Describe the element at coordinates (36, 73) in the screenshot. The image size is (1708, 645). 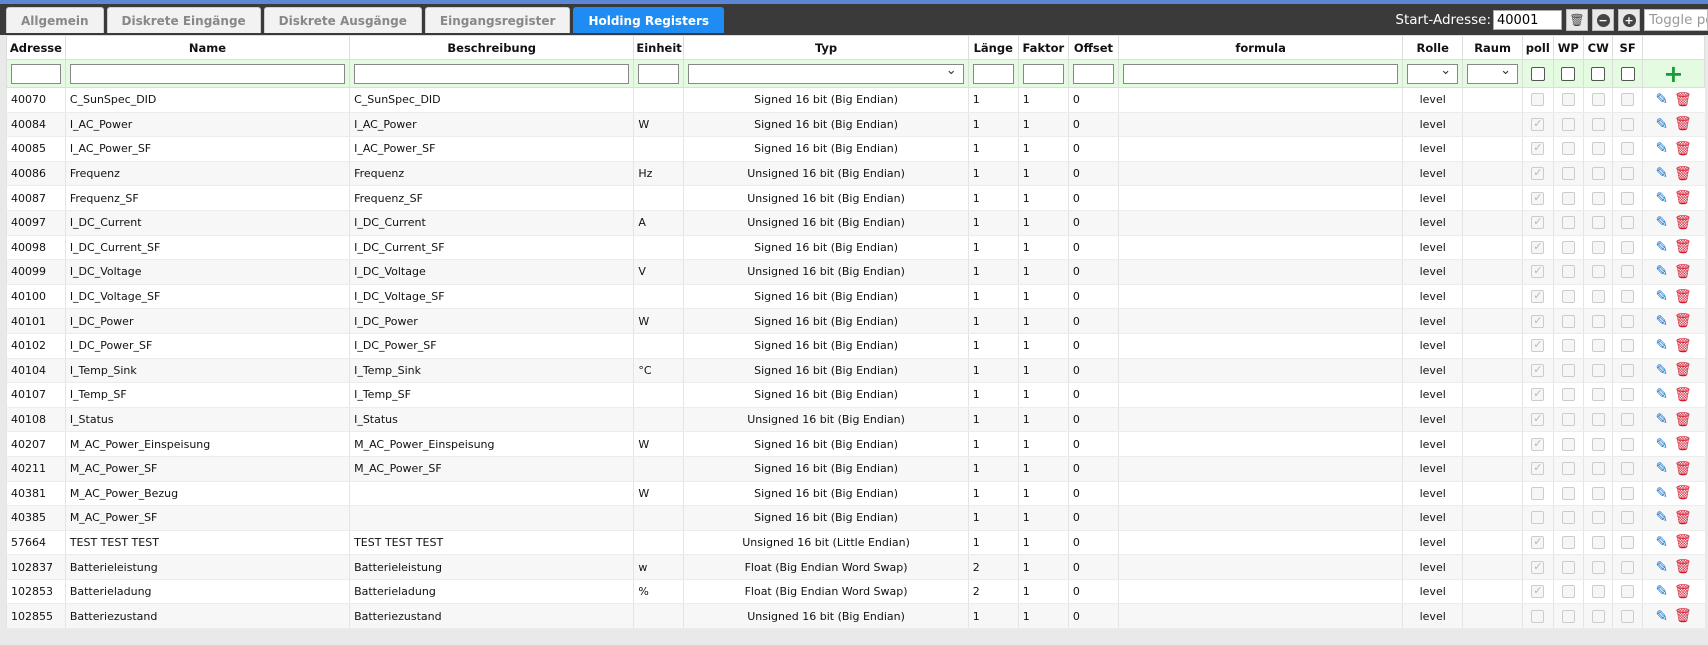
I see `filter-adresse-input` at that location.